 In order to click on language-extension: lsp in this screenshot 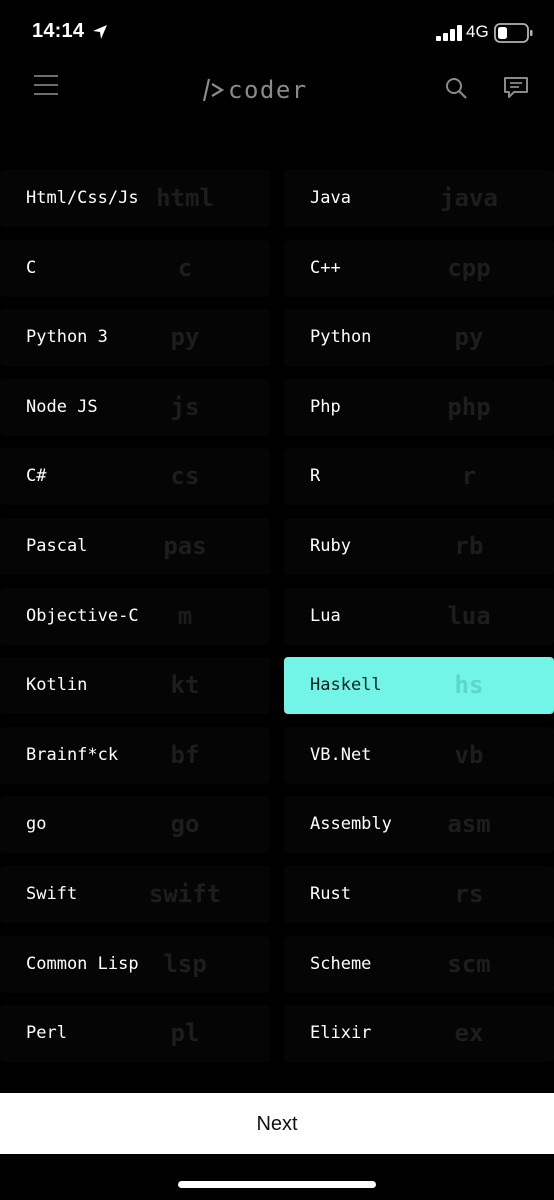, I will do `click(185, 964)`.